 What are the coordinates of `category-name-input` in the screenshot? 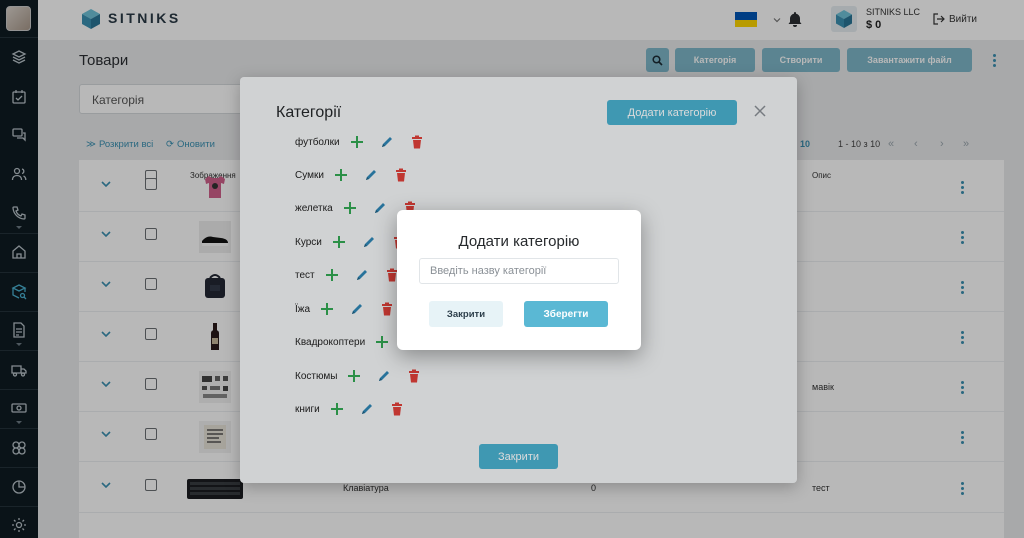 It's located at (519, 271).